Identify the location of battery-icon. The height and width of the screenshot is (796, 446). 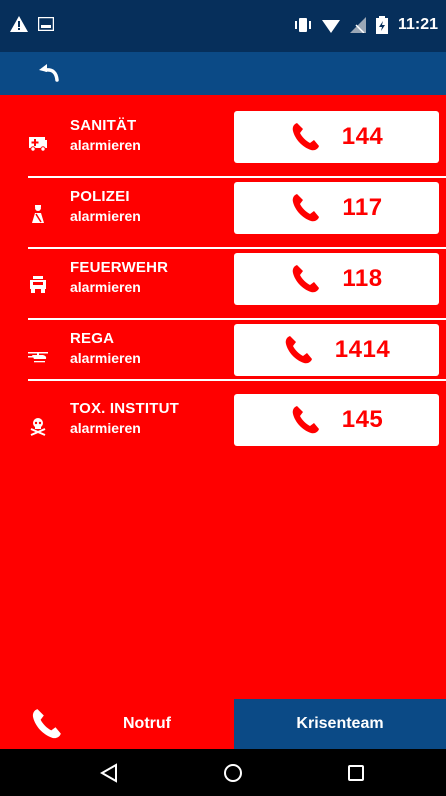
(381, 25).